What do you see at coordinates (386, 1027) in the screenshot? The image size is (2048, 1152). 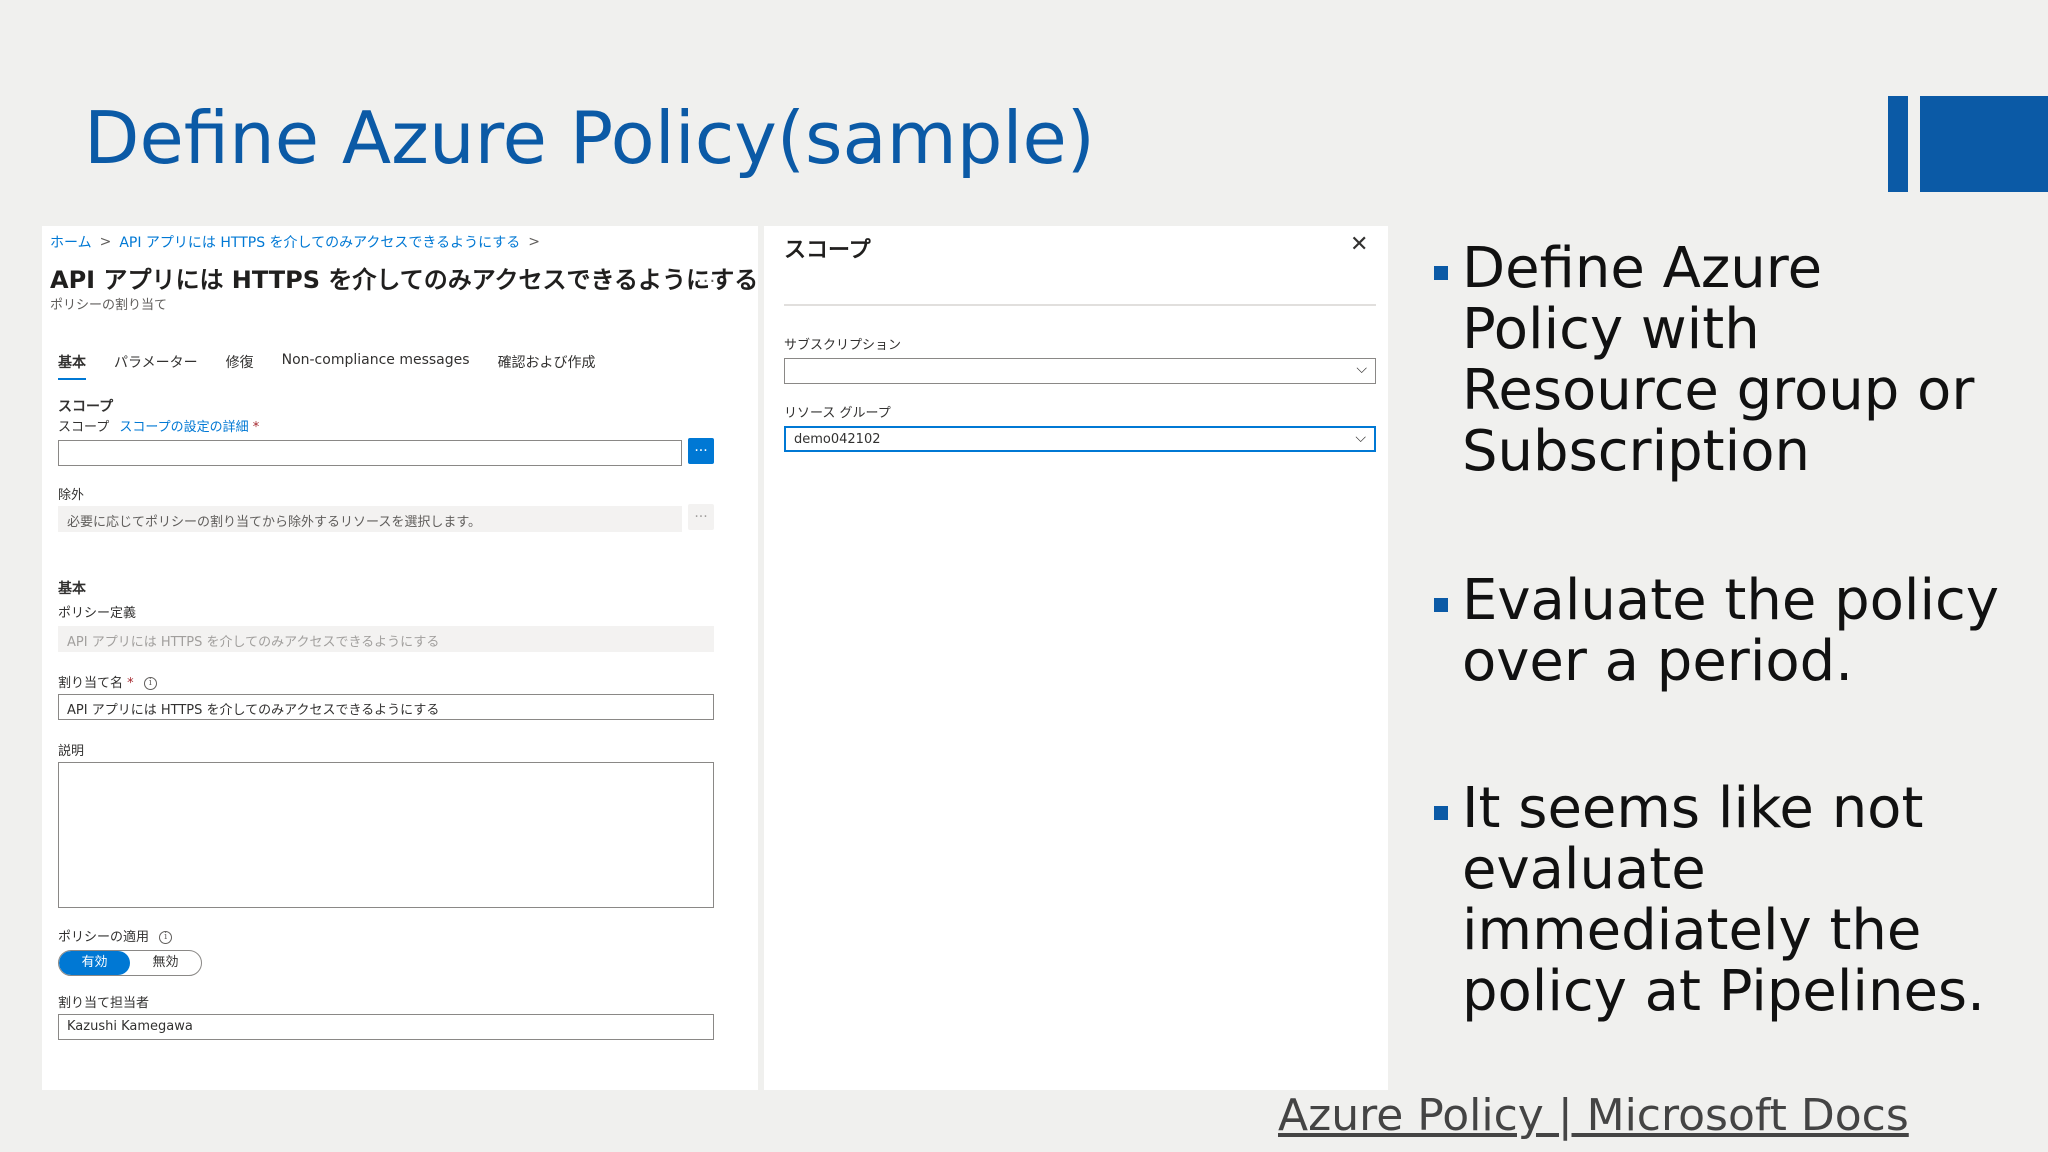 I see `assigned-by-input: Kazushi Kamegawa` at bounding box center [386, 1027].